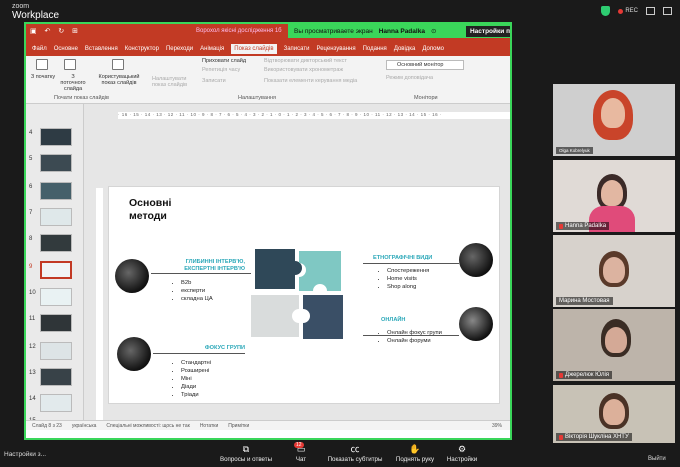 The height and width of the screenshot is (467, 680). I want to click on hide-slide-button: Приховати слайд, so click(224, 61).